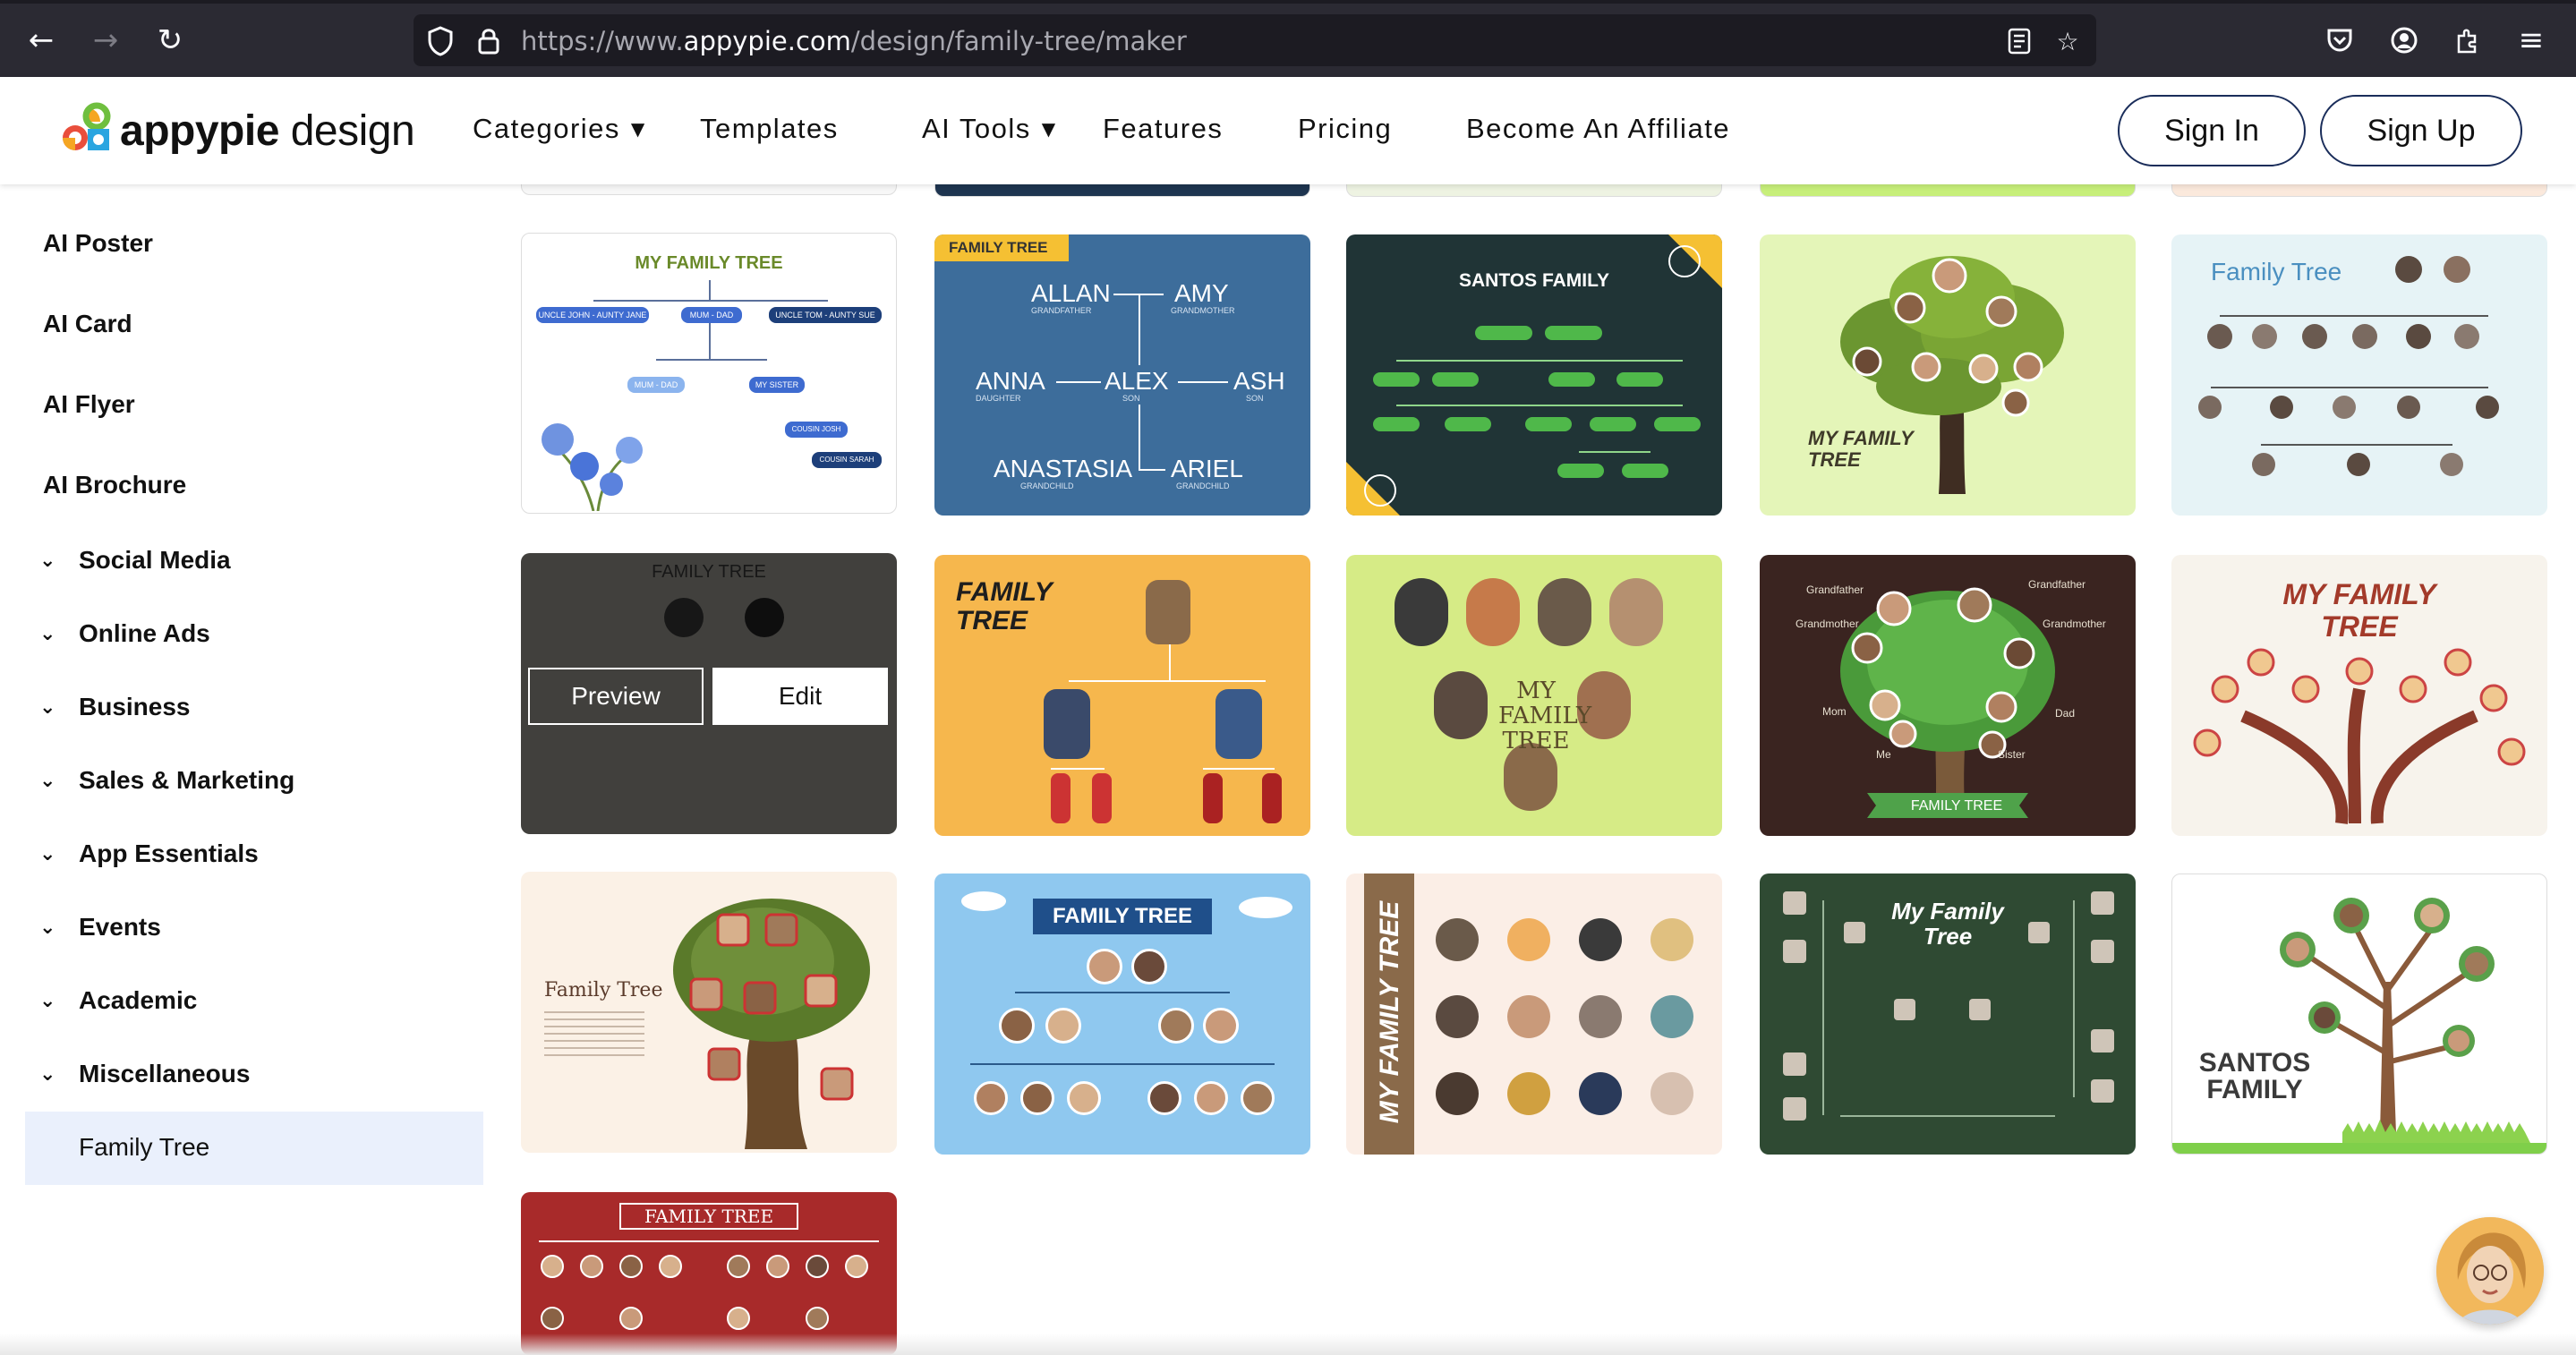 The image size is (2576, 1355). What do you see at coordinates (2212, 130) in the screenshot?
I see `sign-in-button: Sign In` at bounding box center [2212, 130].